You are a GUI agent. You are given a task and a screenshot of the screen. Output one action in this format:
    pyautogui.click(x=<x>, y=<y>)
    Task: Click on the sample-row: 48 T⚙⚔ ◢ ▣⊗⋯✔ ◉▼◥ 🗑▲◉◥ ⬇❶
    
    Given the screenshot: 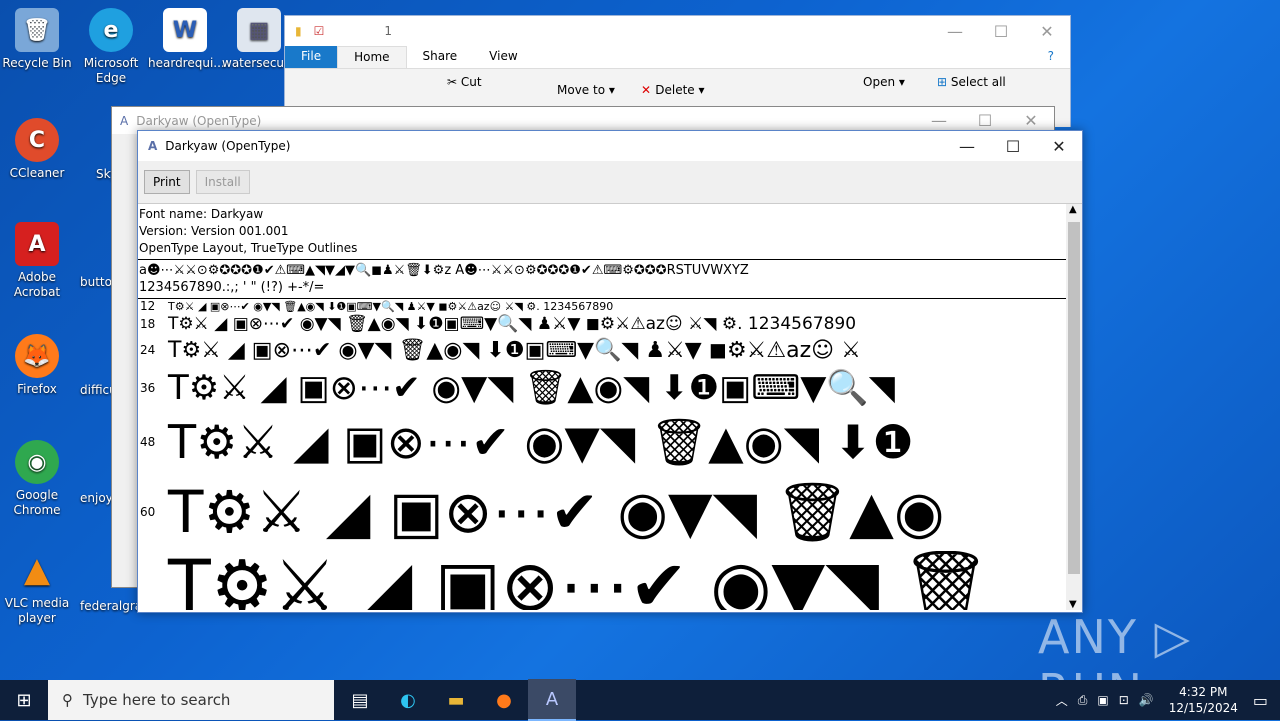 What is the action you would take?
    pyautogui.click(x=527, y=441)
    